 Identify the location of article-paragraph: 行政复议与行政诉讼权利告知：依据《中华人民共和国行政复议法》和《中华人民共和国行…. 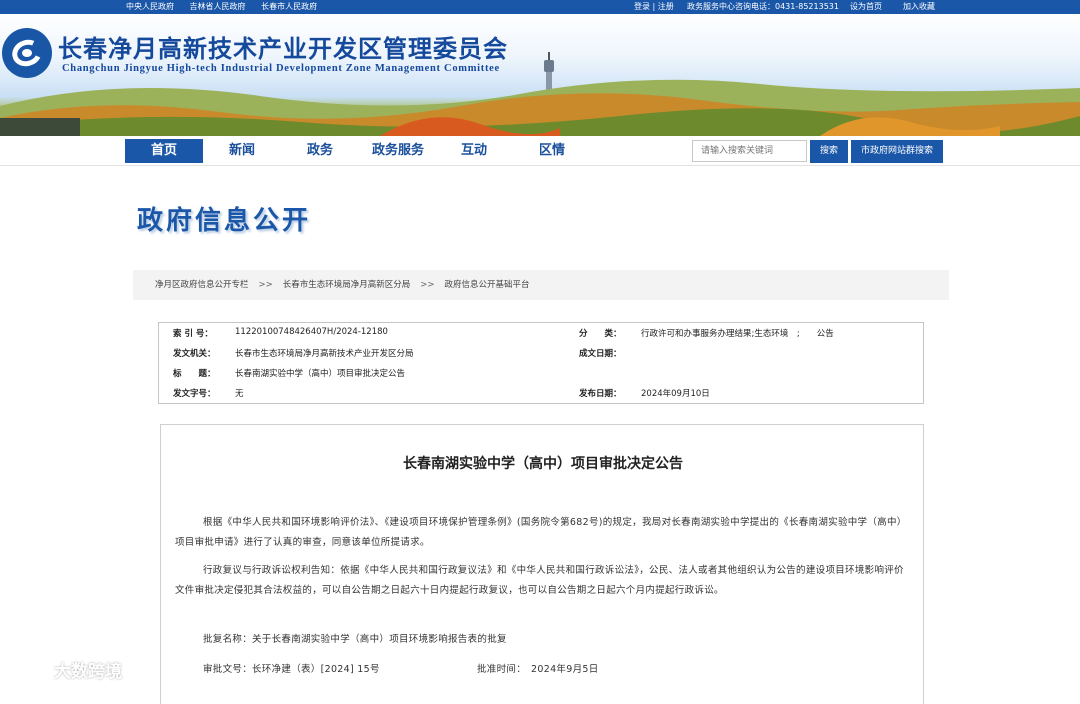
(539, 580).